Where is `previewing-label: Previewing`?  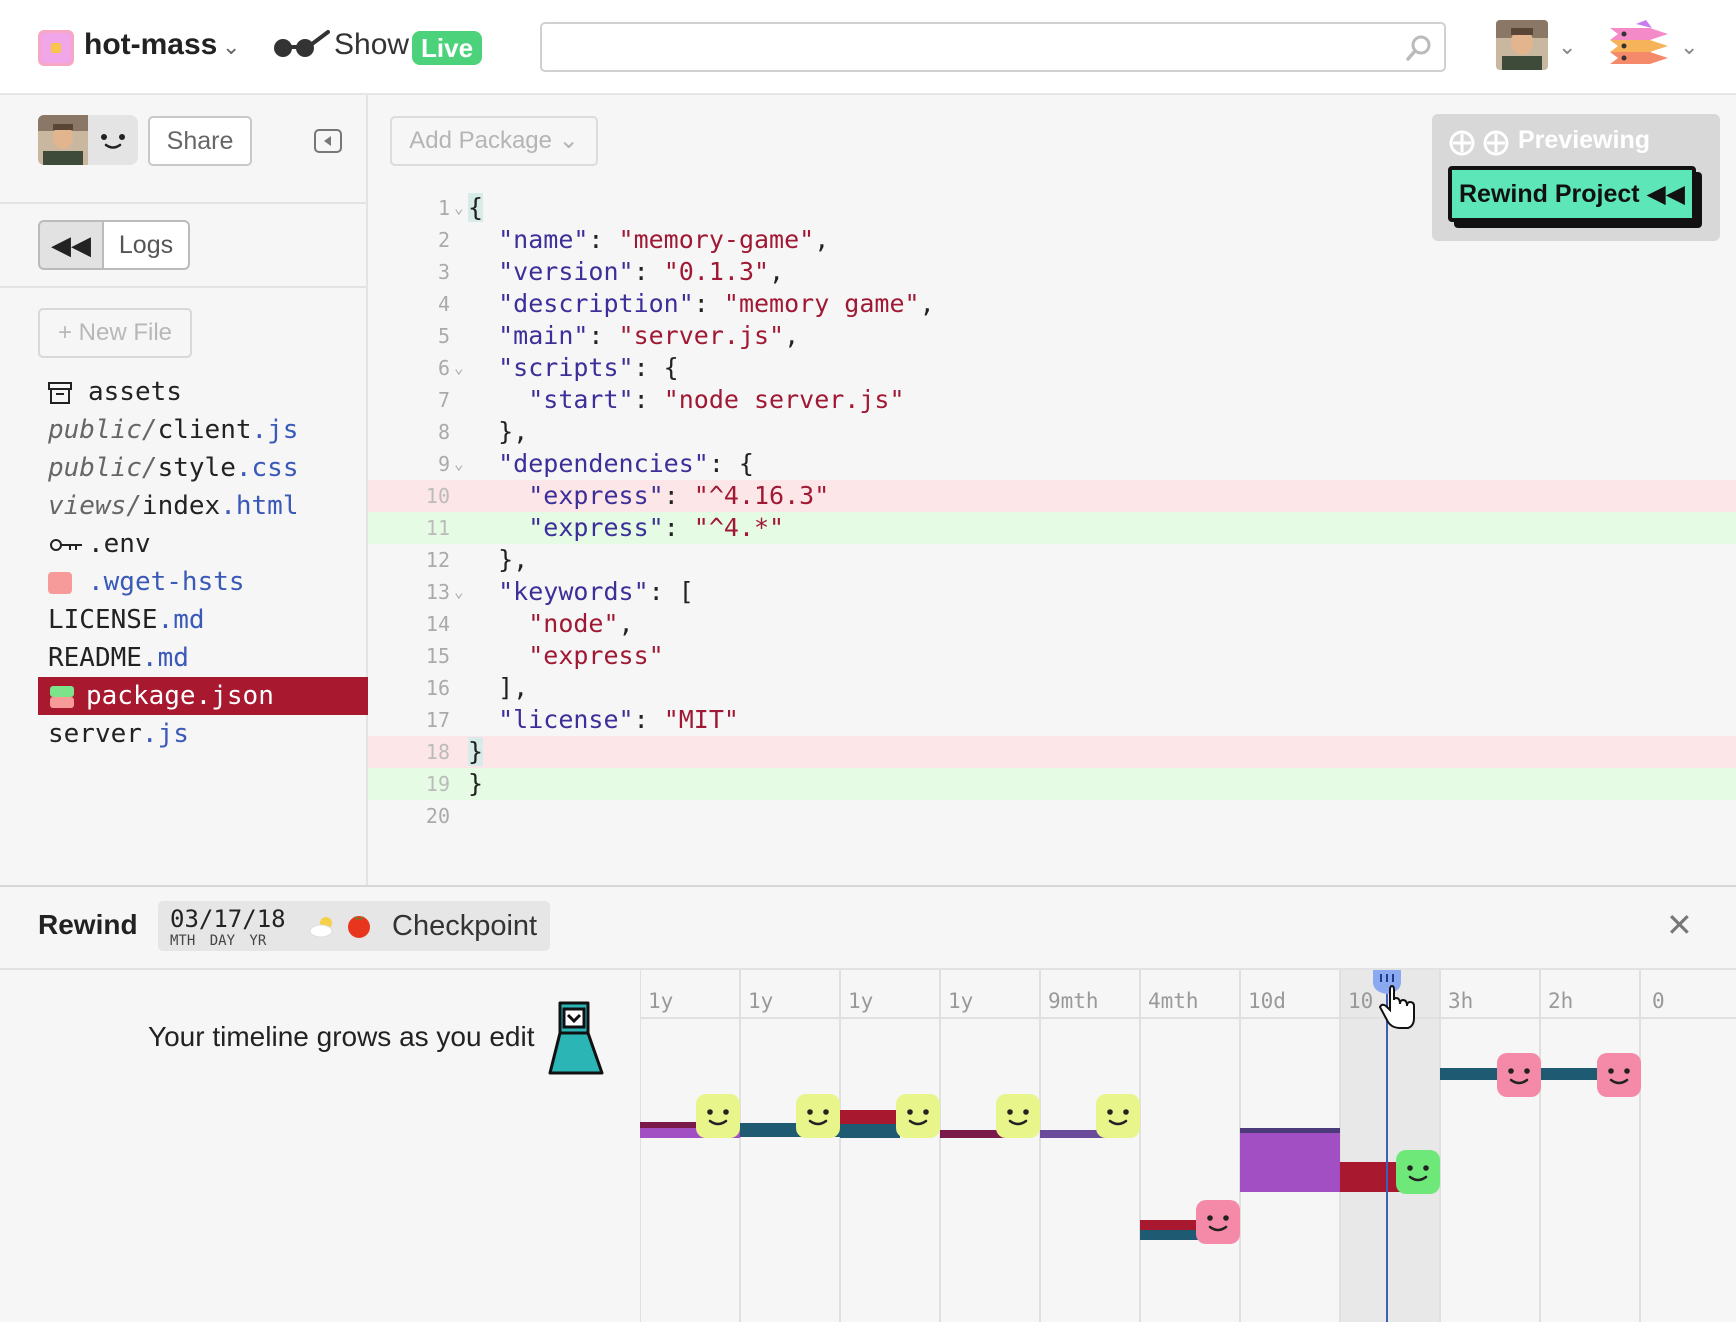
previewing-label: Previewing is located at coordinates (1584, 140).